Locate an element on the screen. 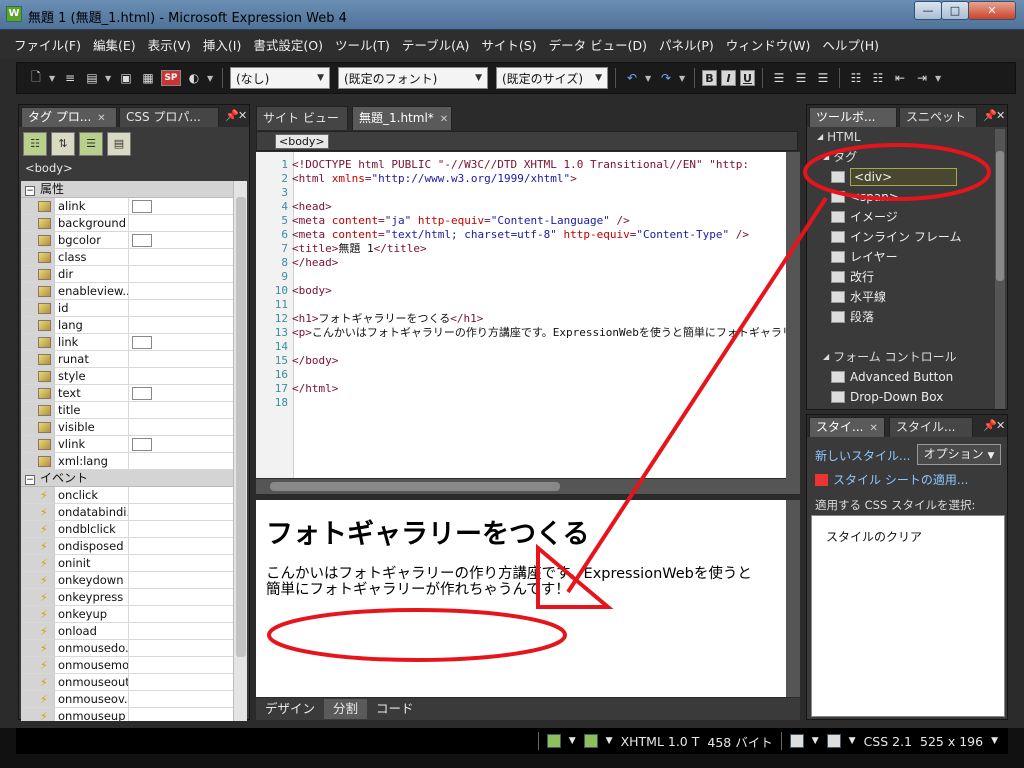  property-row: text is located at coordinates (134, 393).